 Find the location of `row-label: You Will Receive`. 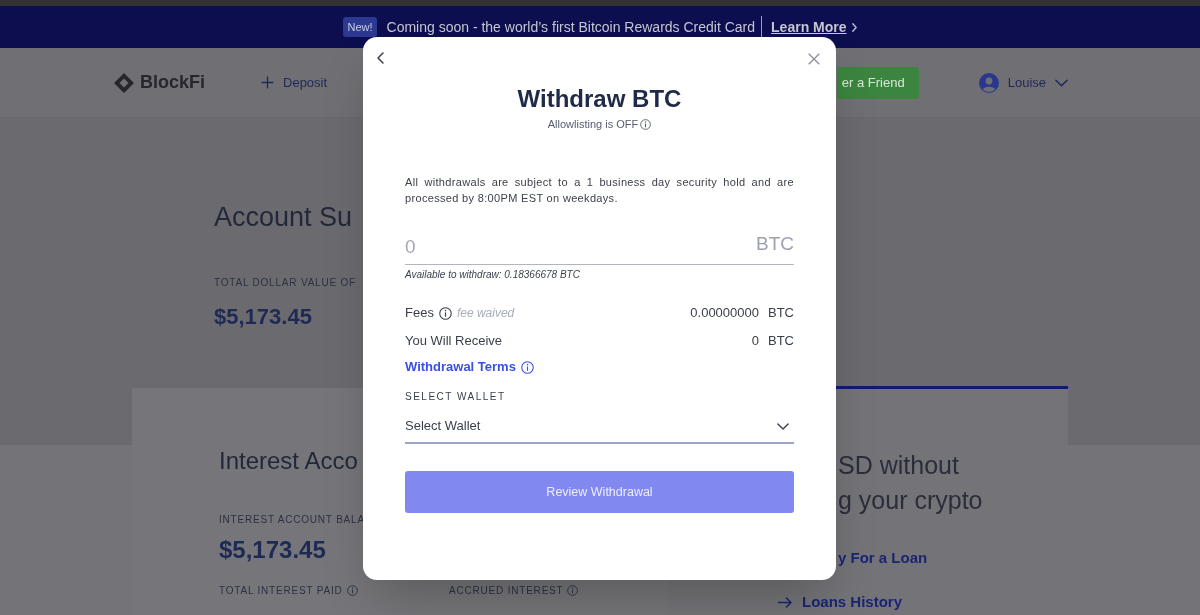

row-label: You Will Receive is located at coordinates (454, 341).